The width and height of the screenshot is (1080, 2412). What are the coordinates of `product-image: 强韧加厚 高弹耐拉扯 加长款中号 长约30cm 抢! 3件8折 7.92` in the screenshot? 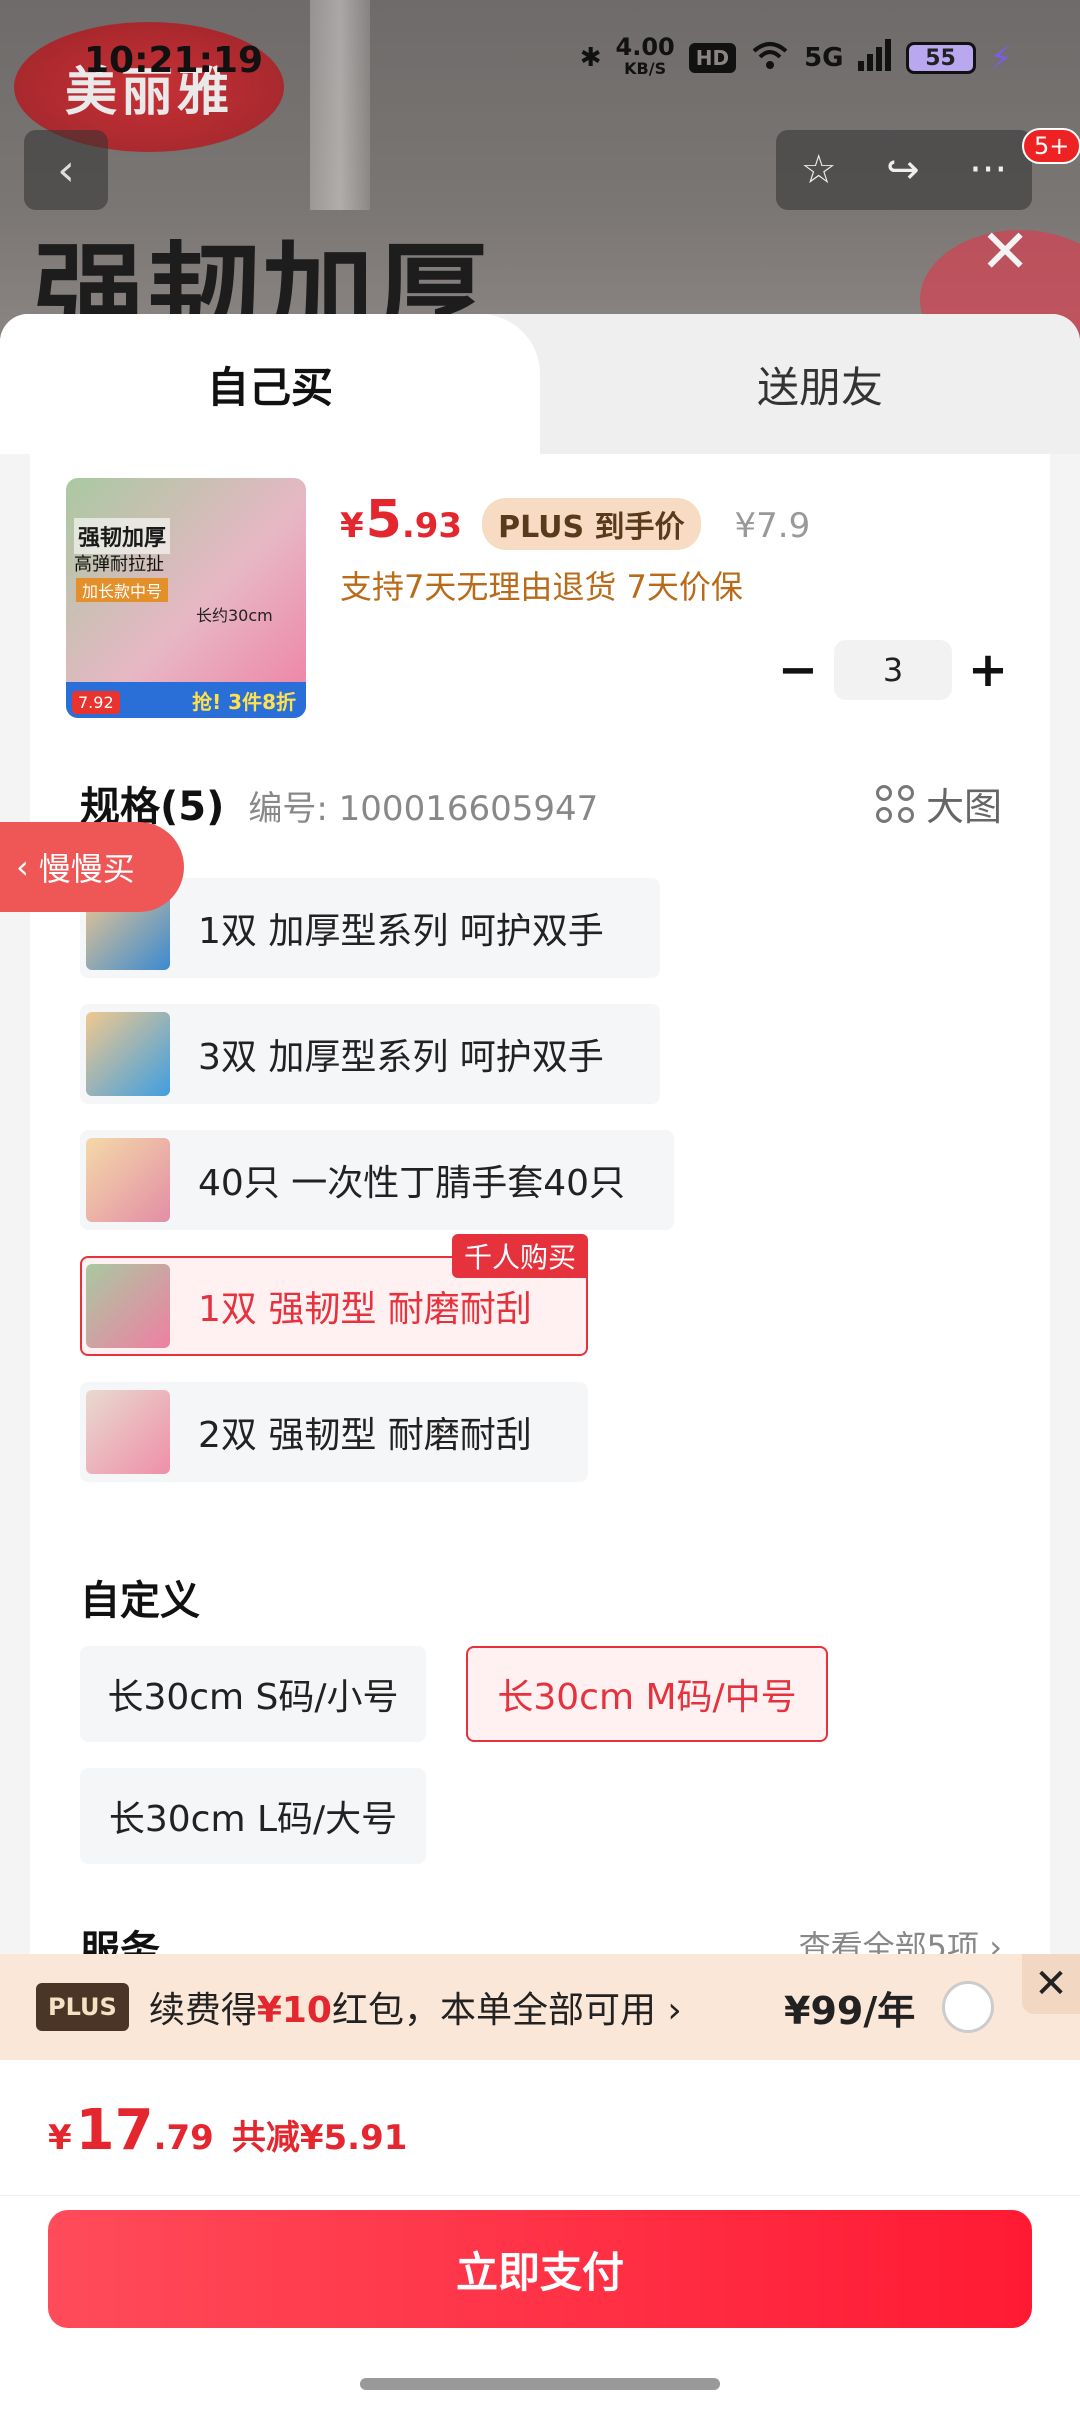 It's located at (186, 598).